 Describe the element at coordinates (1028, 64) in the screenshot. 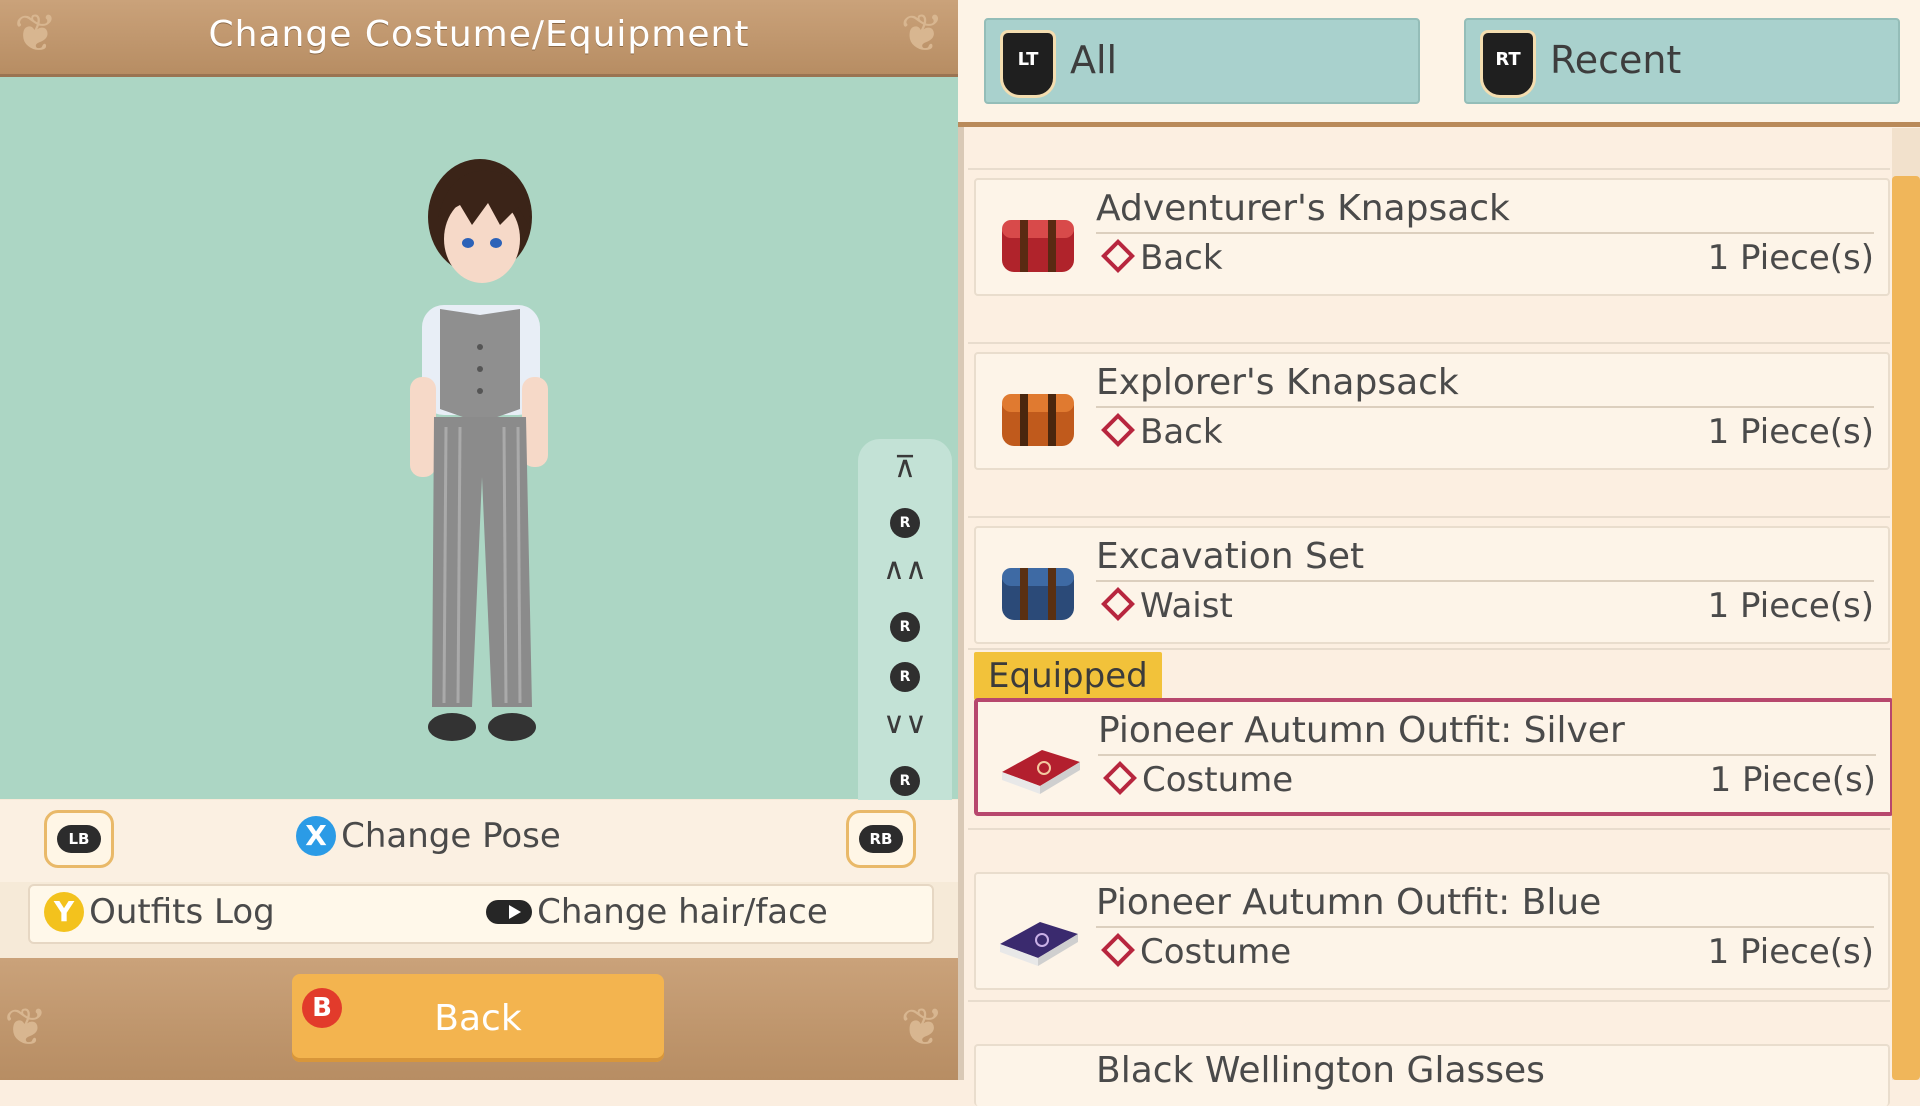

I see `lt-button-icon: LT` at that location.